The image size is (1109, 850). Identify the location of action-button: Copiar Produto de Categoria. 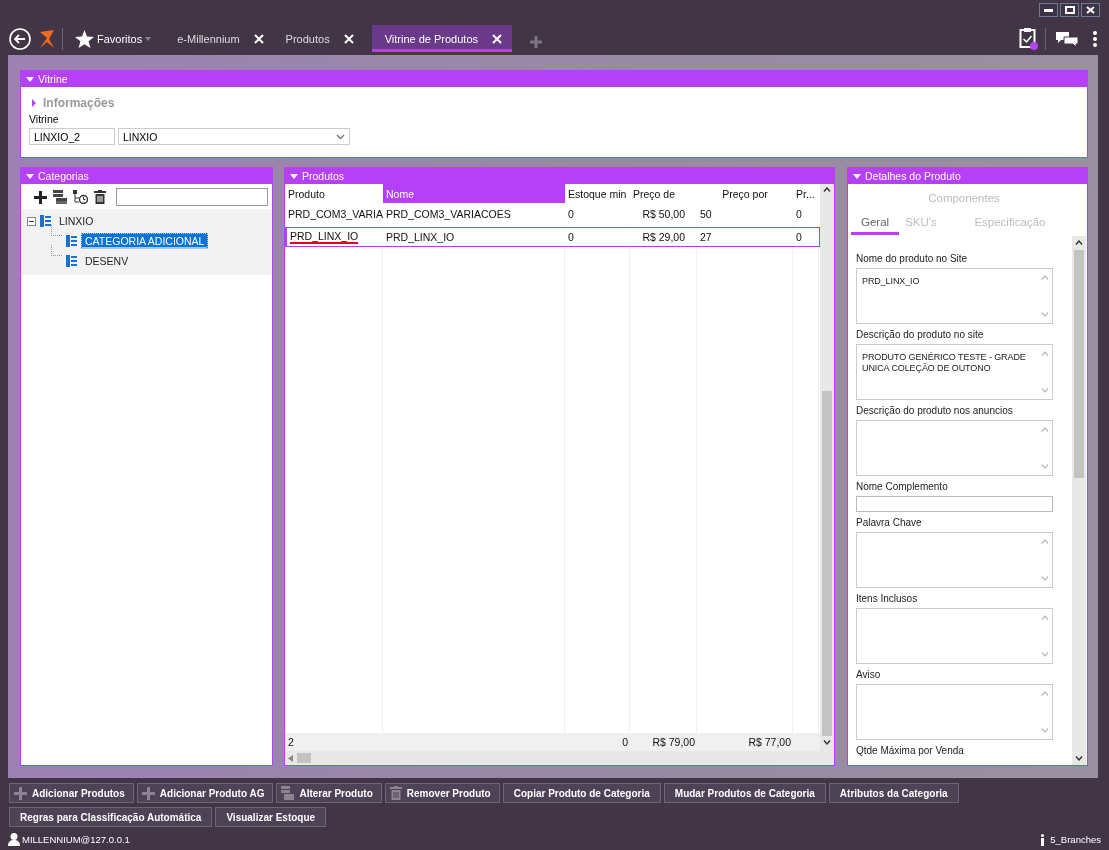
(581, 793).